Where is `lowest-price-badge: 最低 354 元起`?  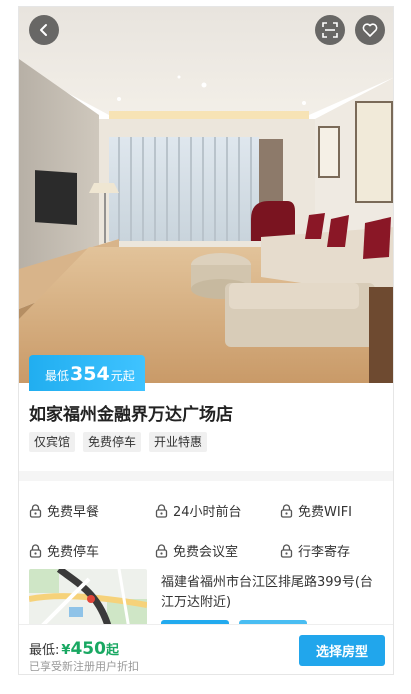 lowest-price-badge: 最低 354 元起 is located at coordinates (87, 373).